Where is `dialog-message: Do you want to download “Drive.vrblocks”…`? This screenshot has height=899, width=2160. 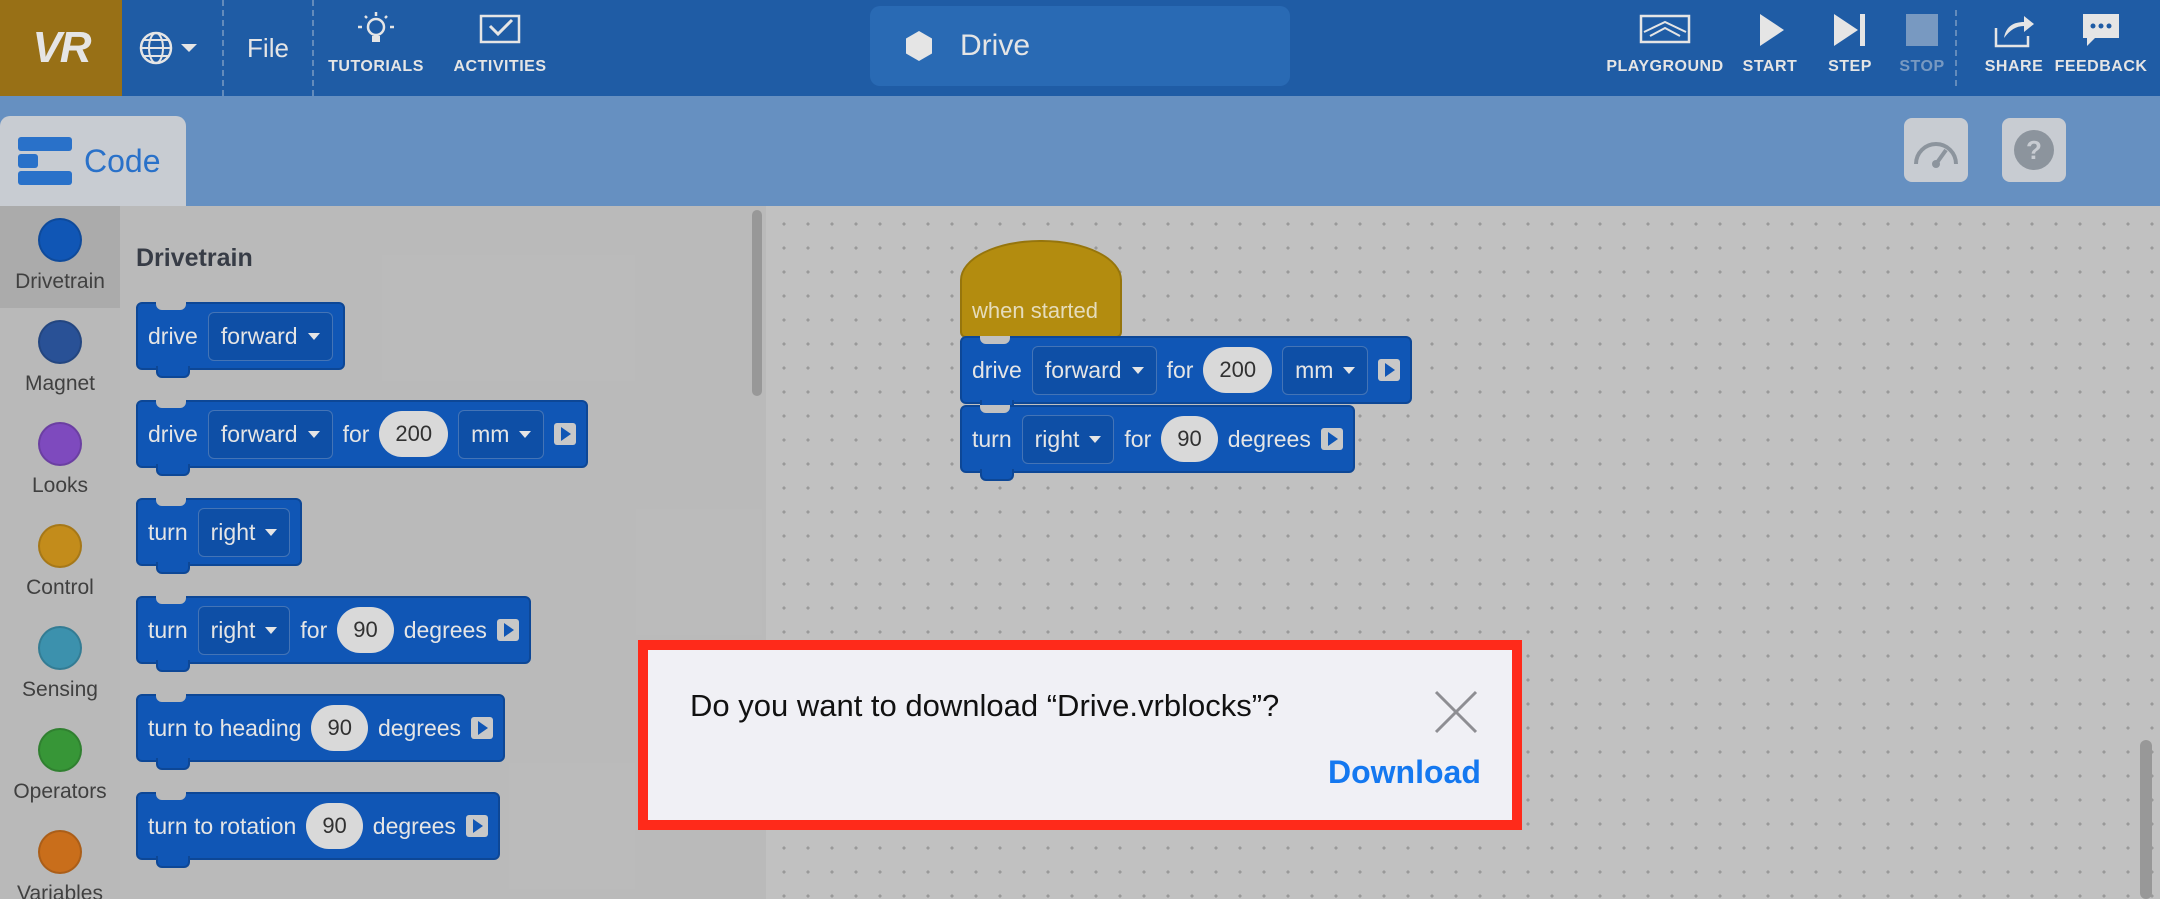
dialog-message: Do you want to download “Drive.vrblocks”… is located at coordinates (985, 705).